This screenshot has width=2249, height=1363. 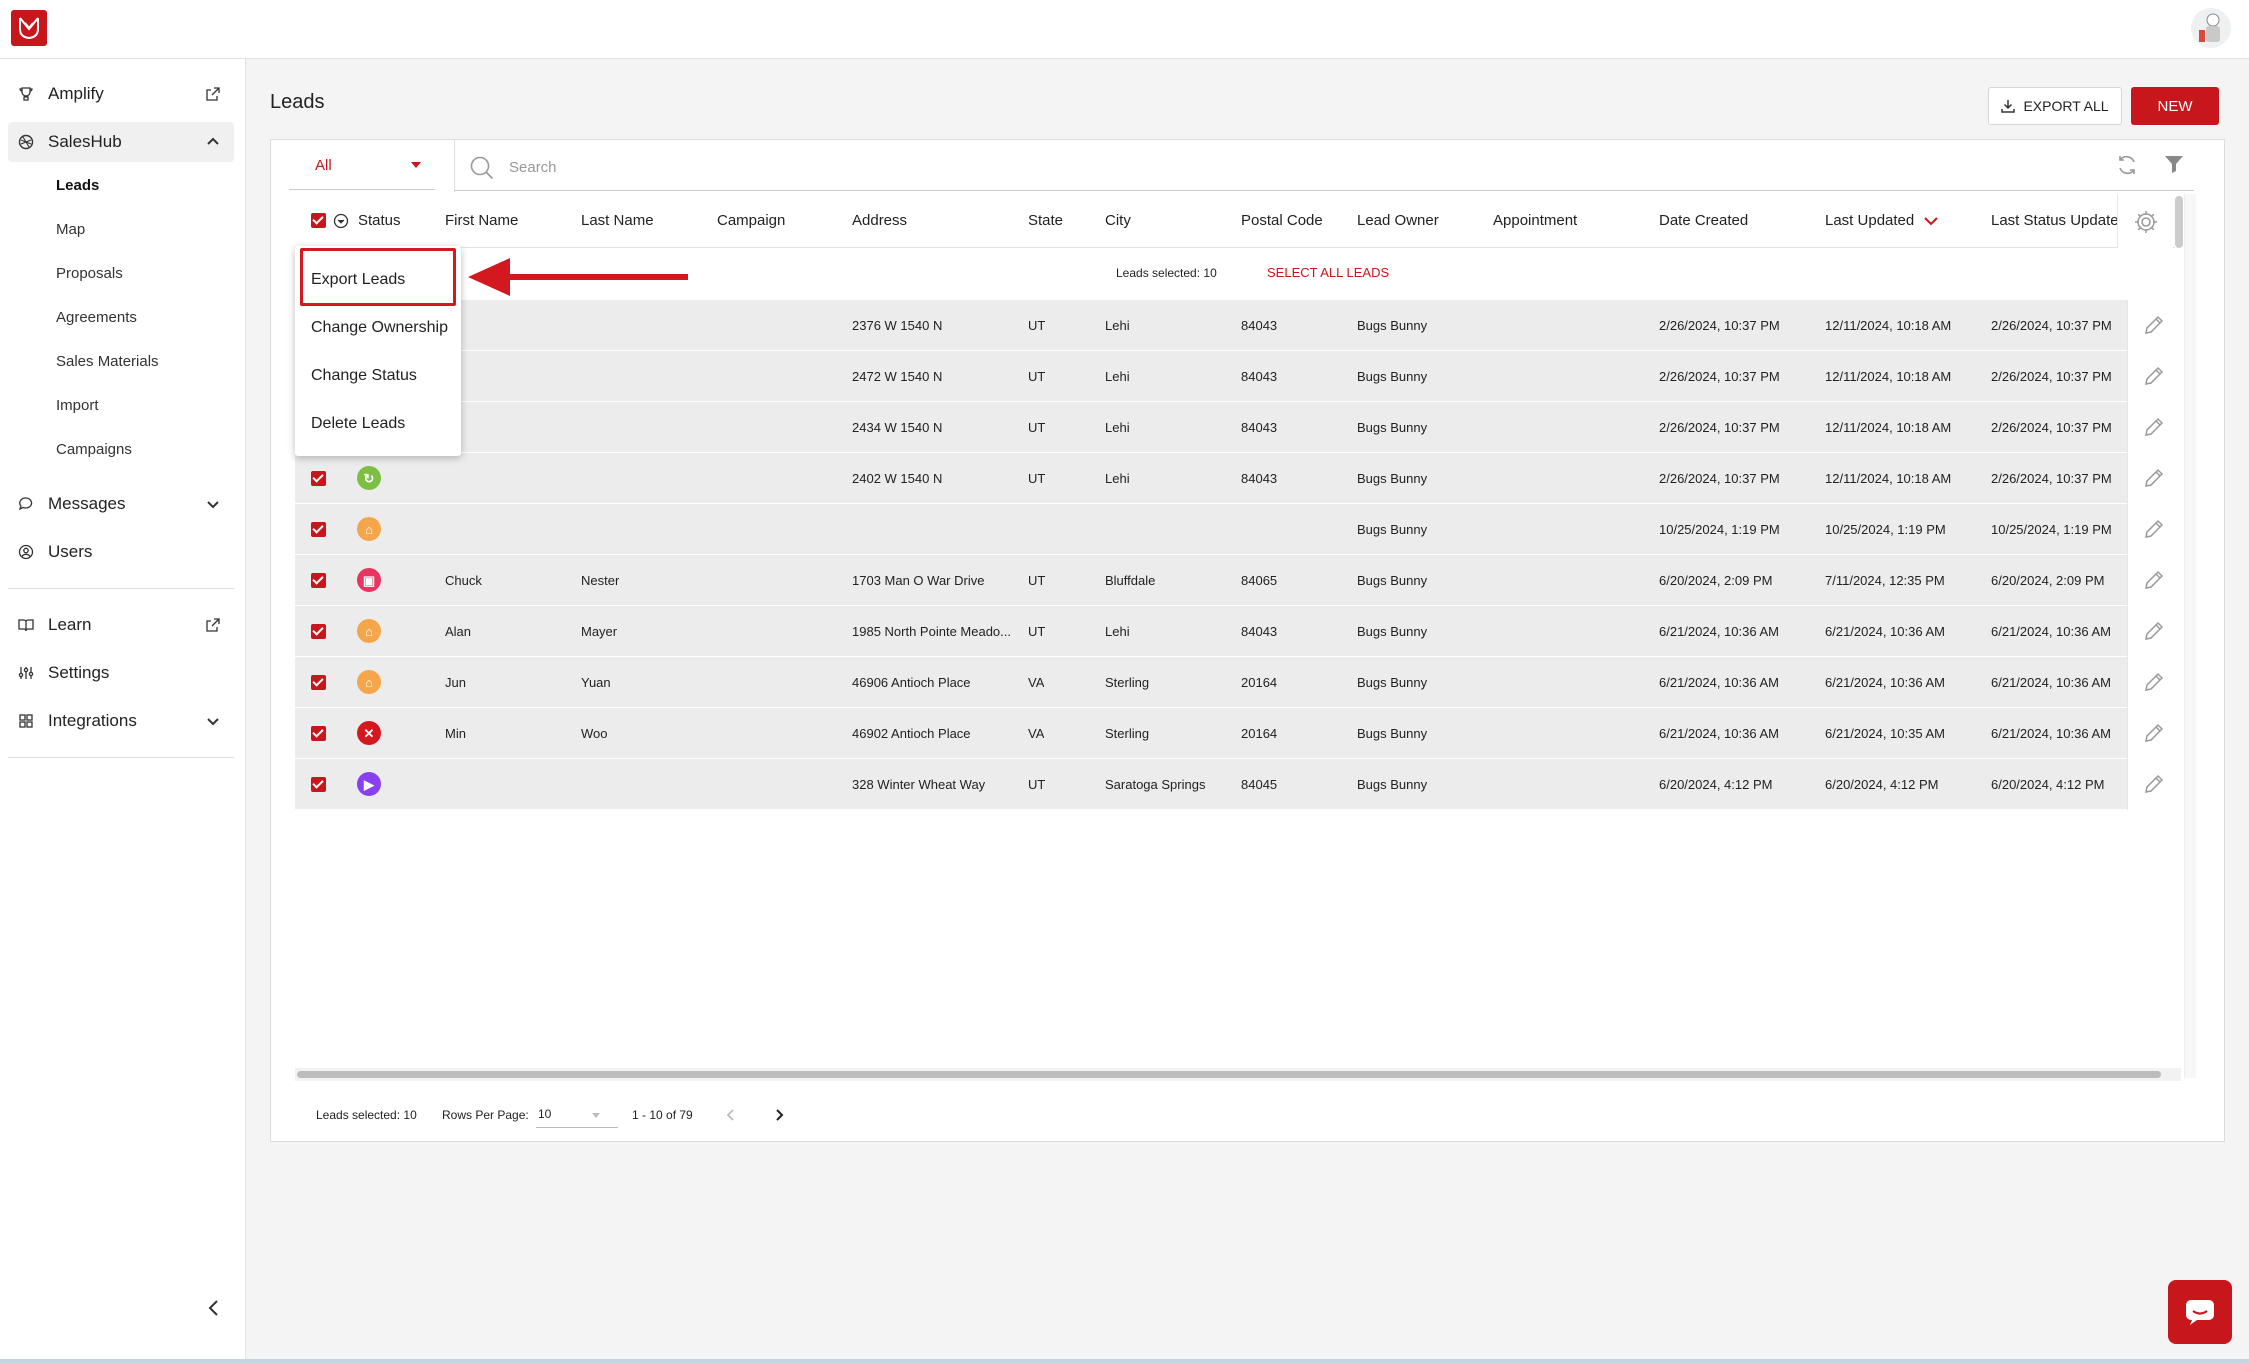 What do you see at coordinates (70, 230) in the screenshot?
I see `sidebar-subitem-map: Map` at bounding box center [70, 230].